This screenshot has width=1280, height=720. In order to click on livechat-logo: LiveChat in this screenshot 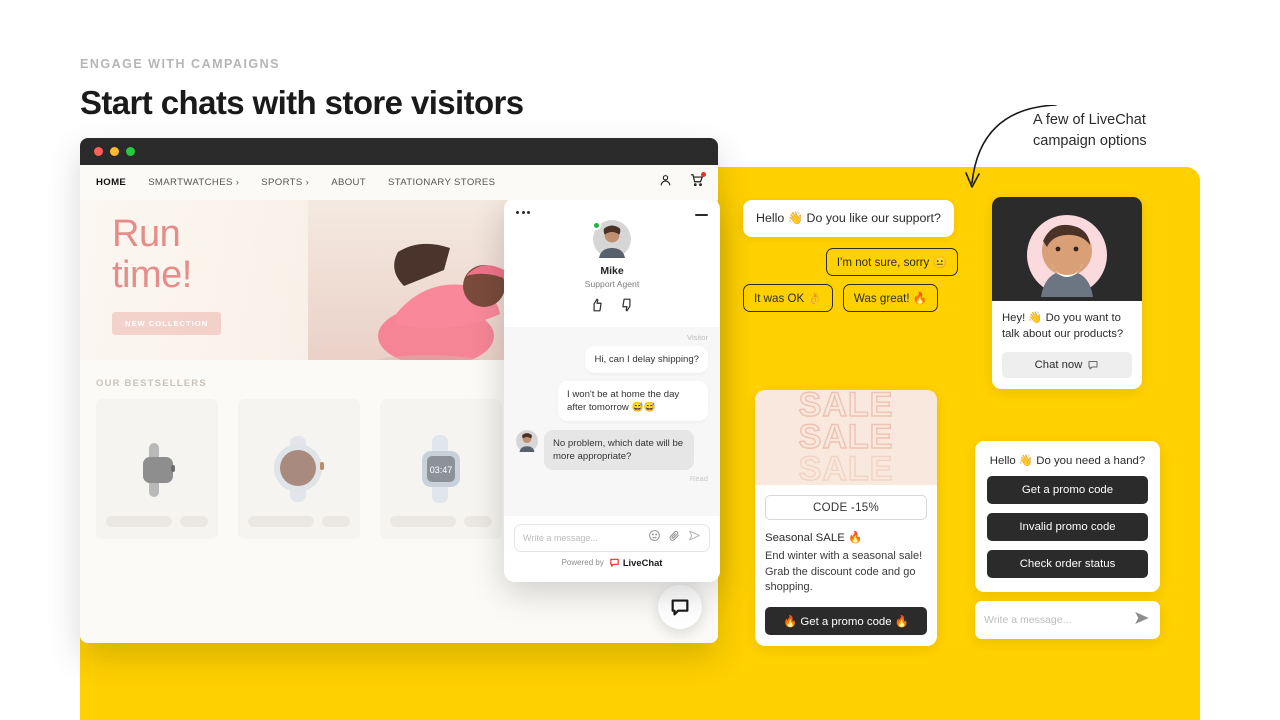, I will do `click(636, 562)`.